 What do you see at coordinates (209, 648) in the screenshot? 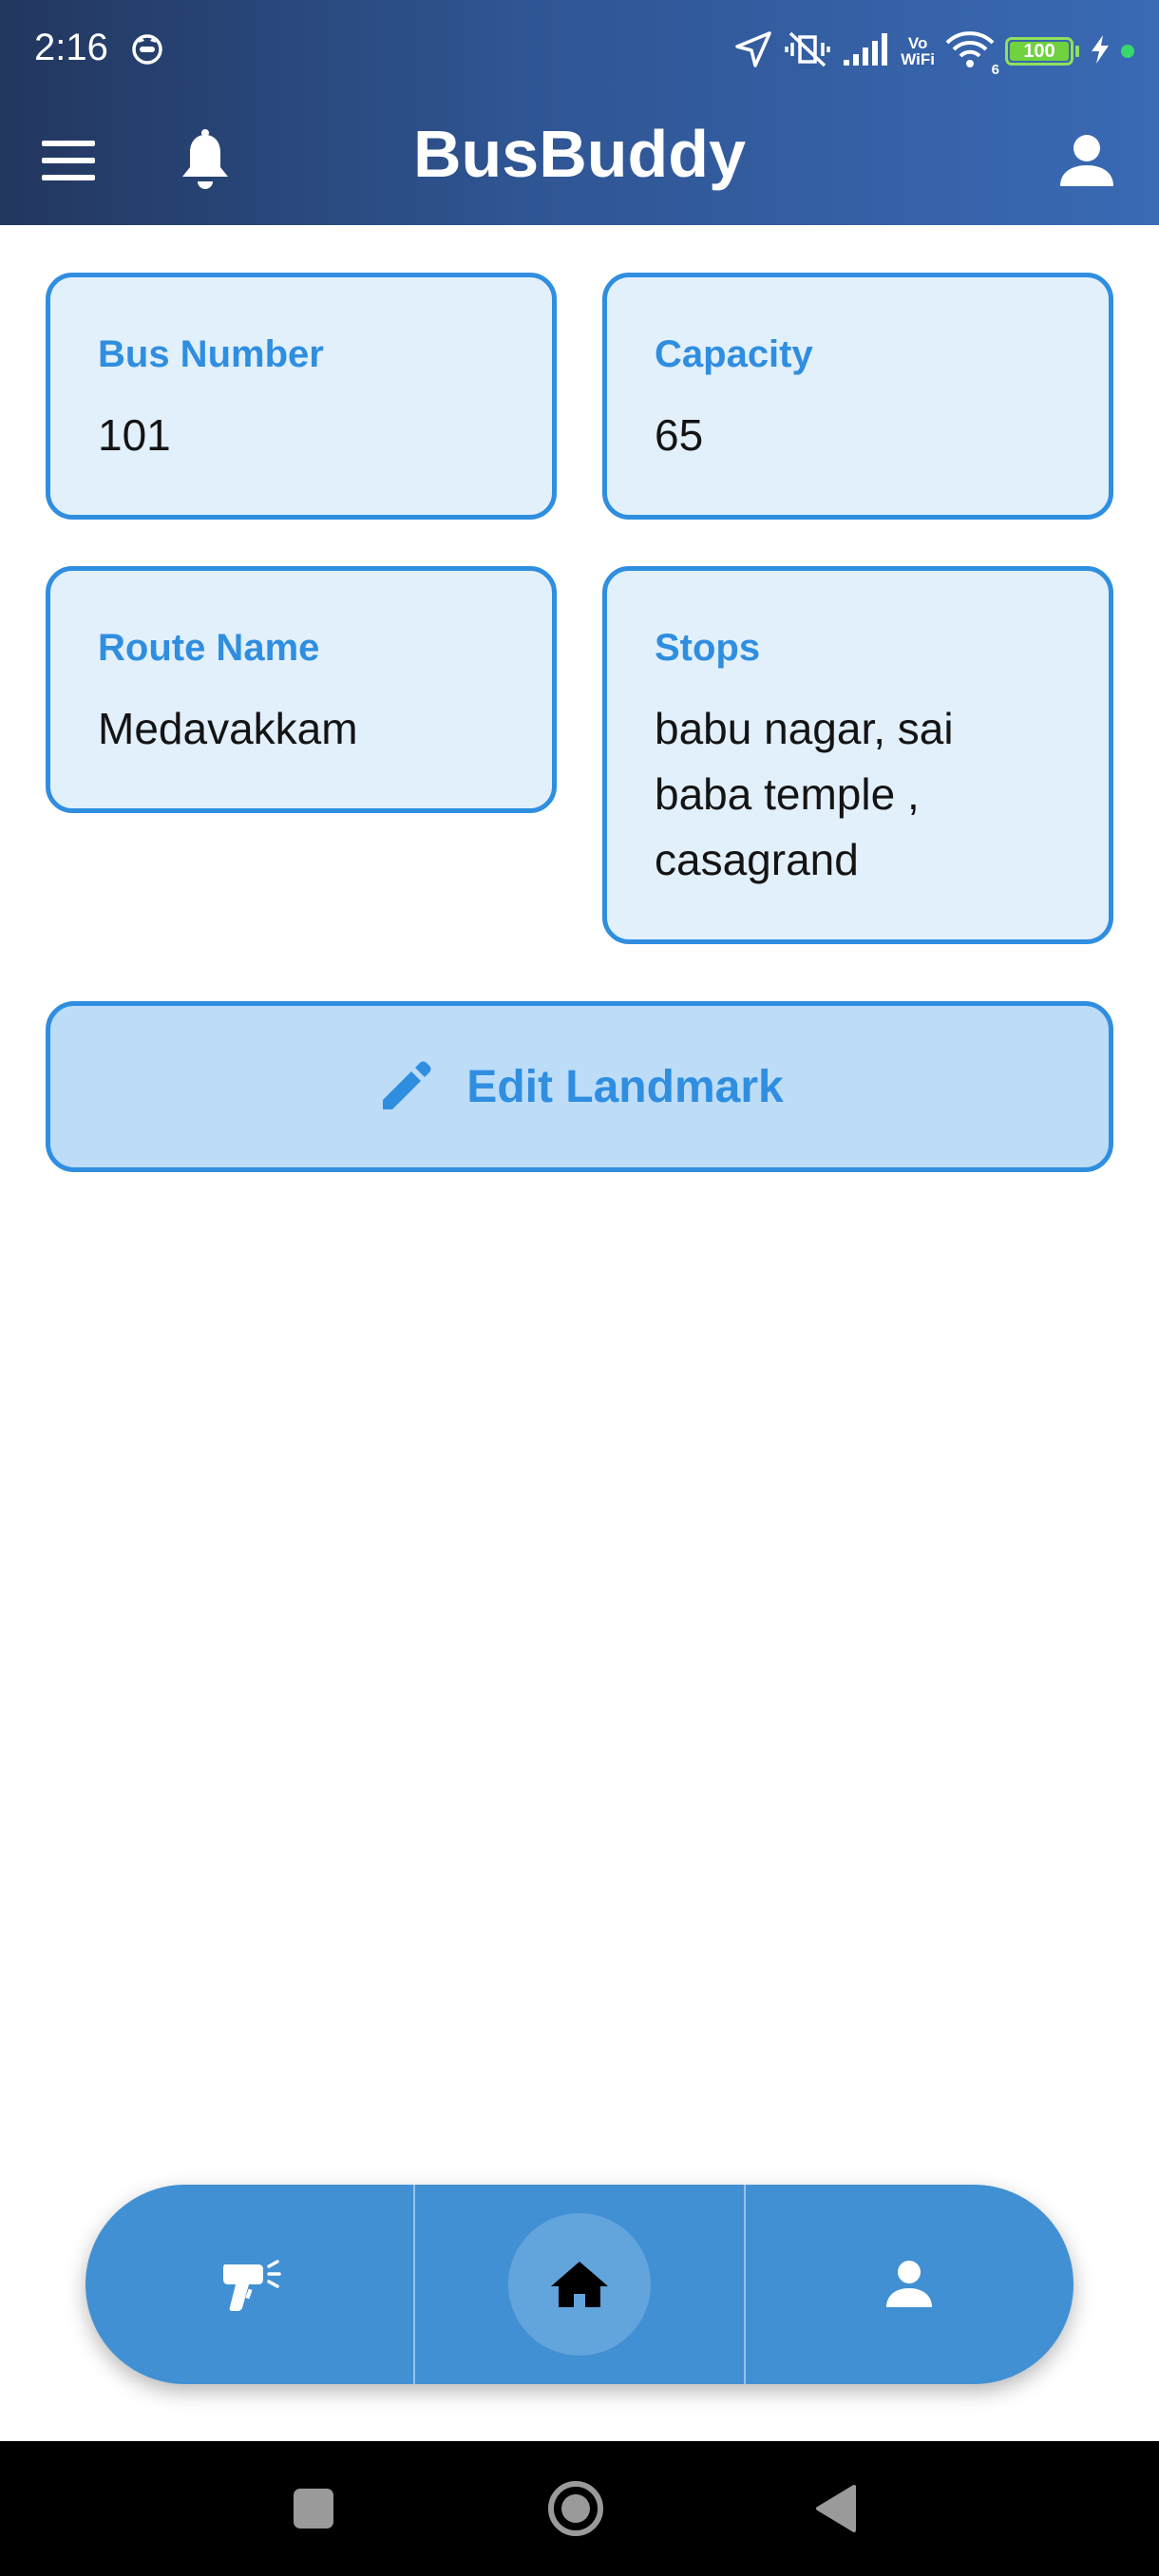
I see `route-name-label: Route Name` at bounding box center [209, 648].